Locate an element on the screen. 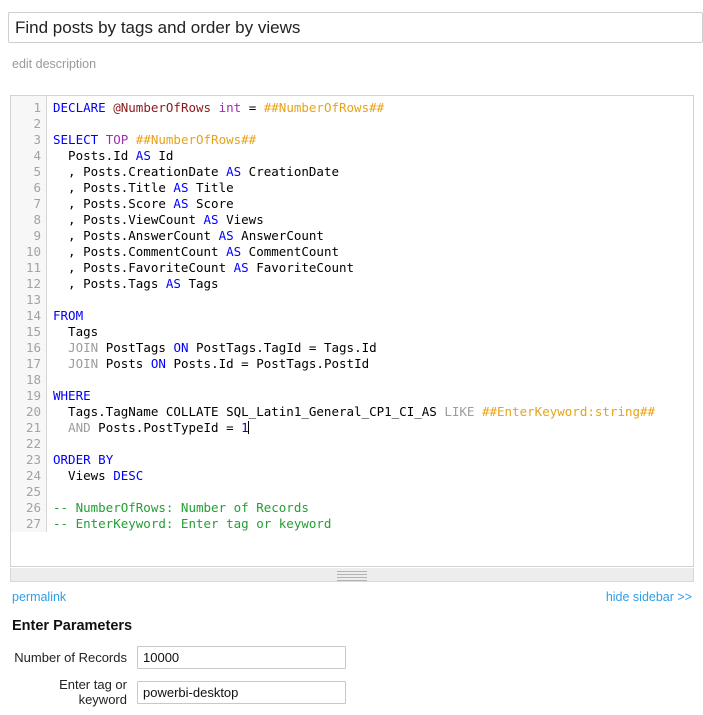 This screenshot has height=715, width=703. edit-description-link: edit description is located at coordinates (54, 64).